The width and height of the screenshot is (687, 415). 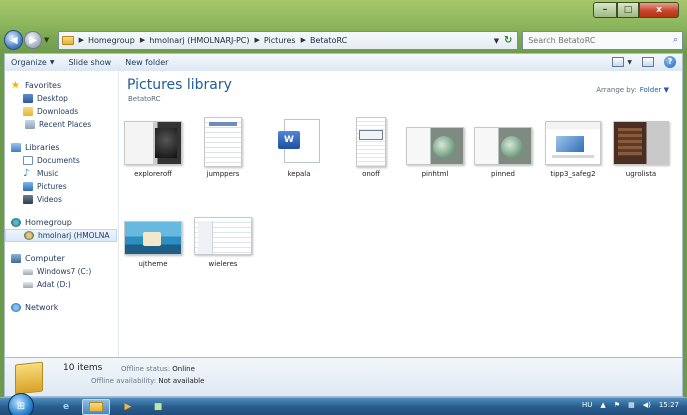 I want to click on start-button: ⊞, so click(x=21, y=404).